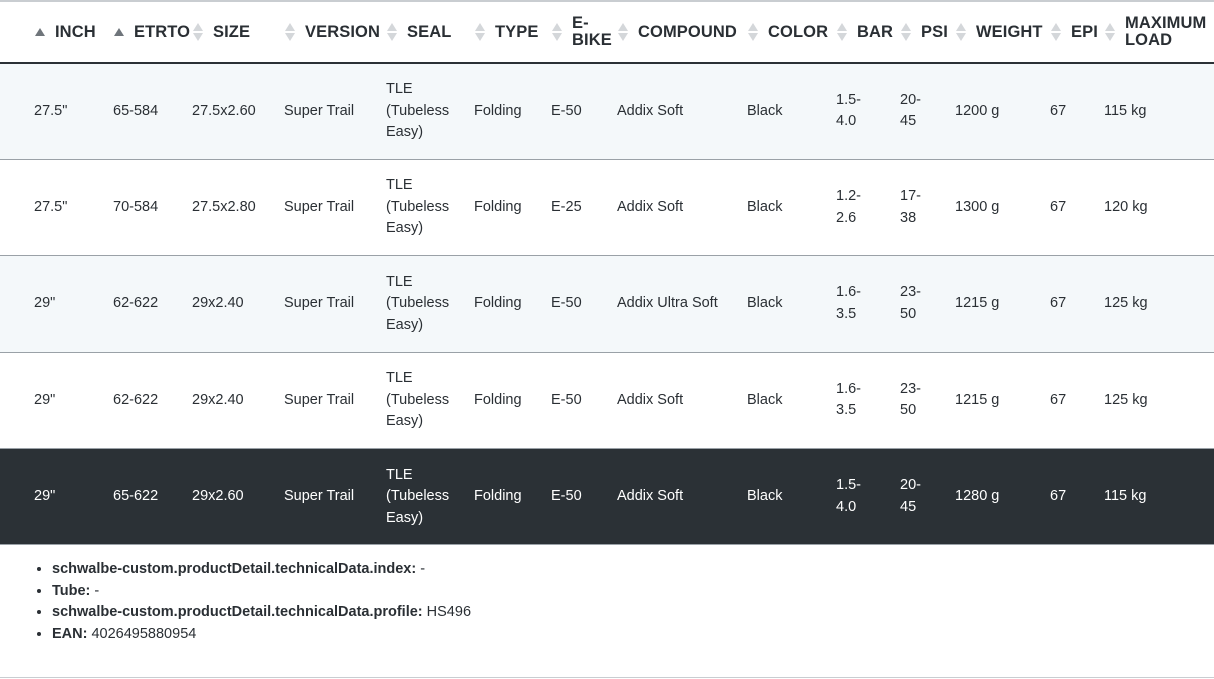 The image size is (1214, 679). What do you see at coordinates (142, 633) in the screenshot?
I see `detail-value: 4026495880954` at bounding box center [142, 633].